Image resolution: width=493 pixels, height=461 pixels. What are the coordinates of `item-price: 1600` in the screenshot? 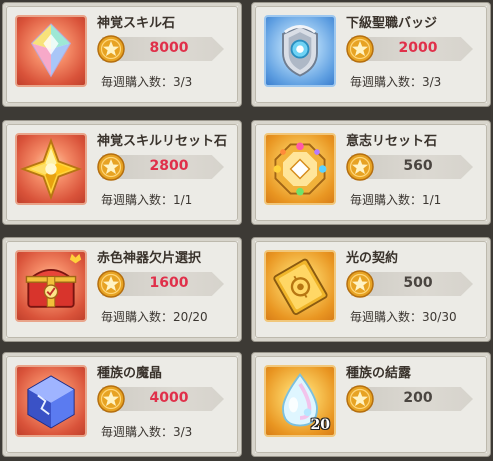 It's located at (169, 283).